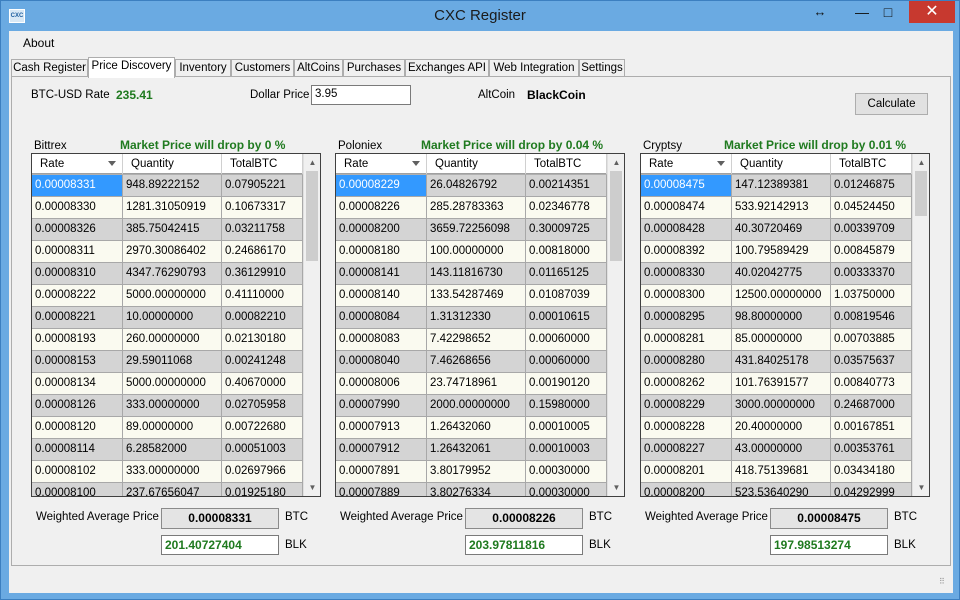 The height and width of the screenshot is (600, 960). Describe the element at coordinates (871, 207) in the screenshot. I see `cell-totalbtc: 0.04524450` at that location.